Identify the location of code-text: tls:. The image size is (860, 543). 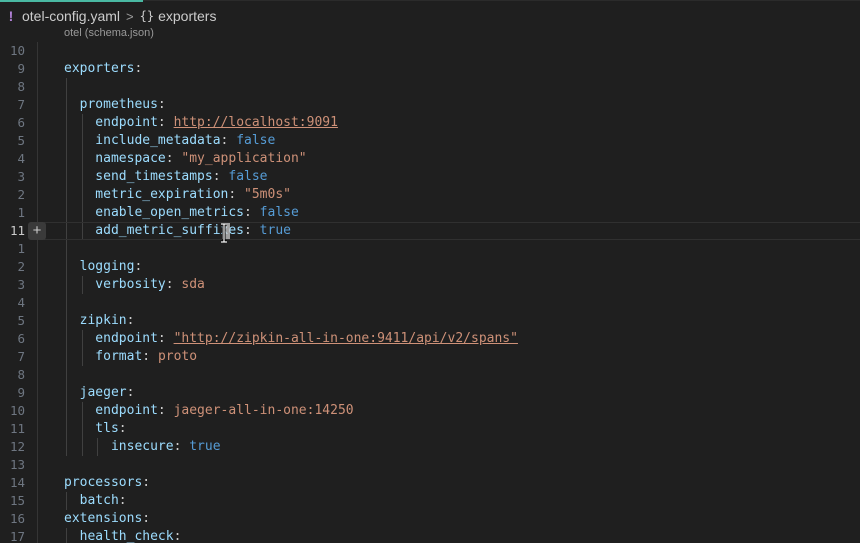
(95, 429).